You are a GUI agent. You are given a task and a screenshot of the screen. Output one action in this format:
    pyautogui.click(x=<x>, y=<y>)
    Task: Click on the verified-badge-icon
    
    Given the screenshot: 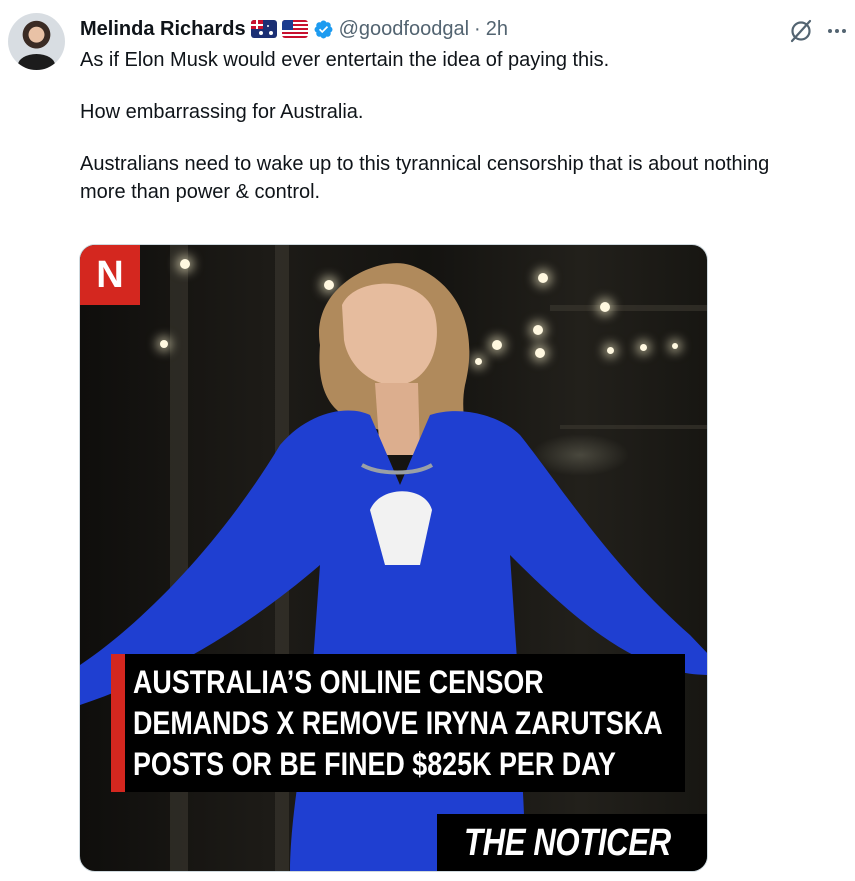 What is the action you would take?
    pyautogui.click(x=323, y=29)
    